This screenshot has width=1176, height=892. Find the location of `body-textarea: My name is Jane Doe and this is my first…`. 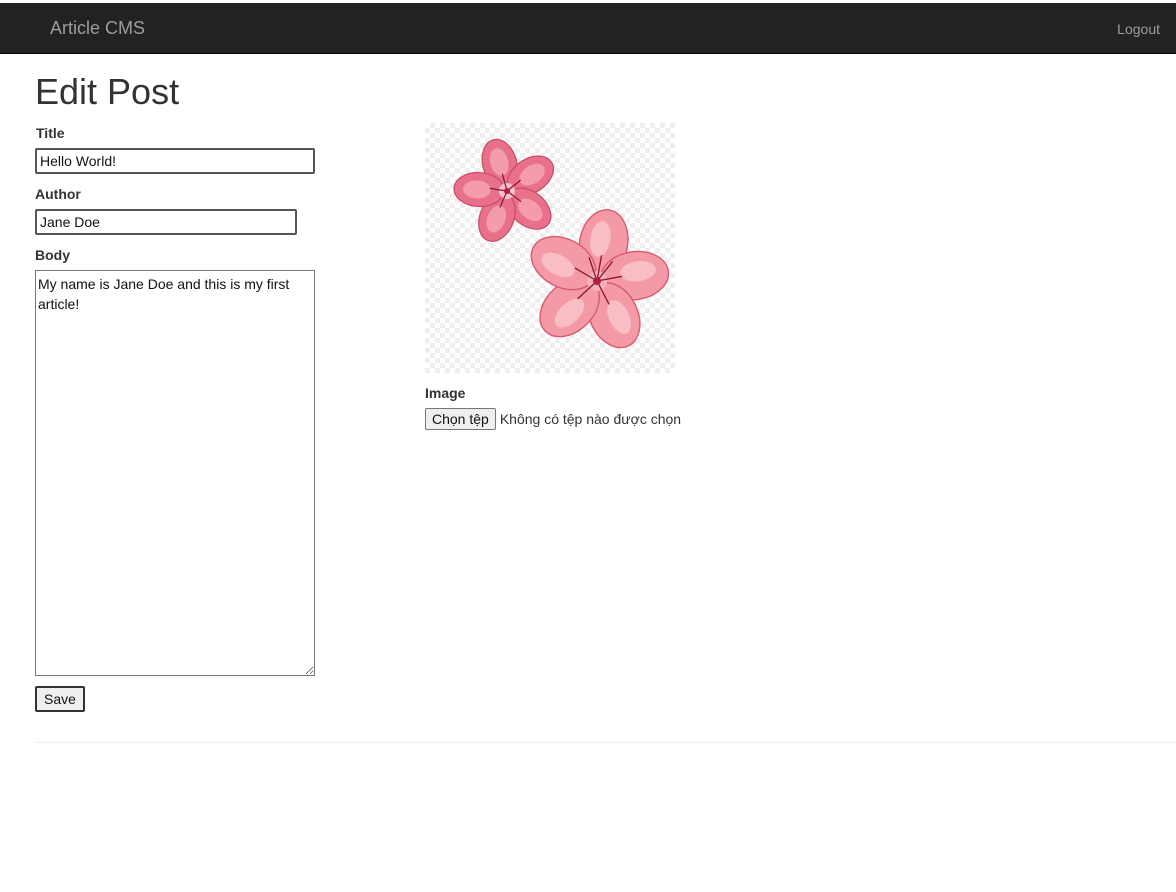

body-textarea: My name is Jane Doe and this is my first… is located at coordinates (175, 473).